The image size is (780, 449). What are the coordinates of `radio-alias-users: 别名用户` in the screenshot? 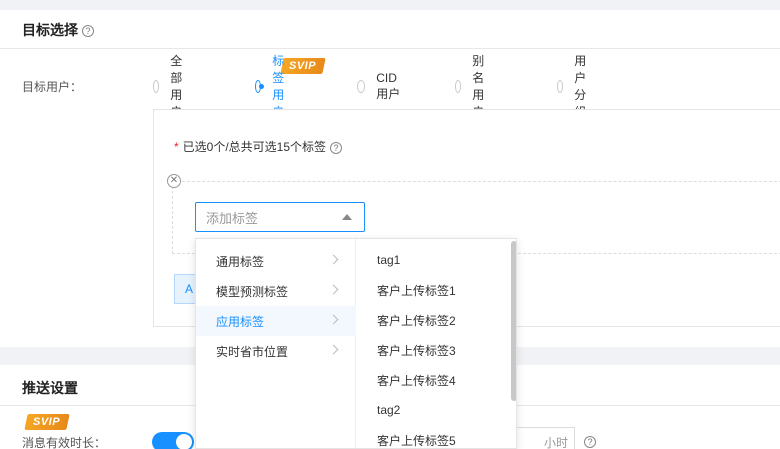 It's located at (473, 86).